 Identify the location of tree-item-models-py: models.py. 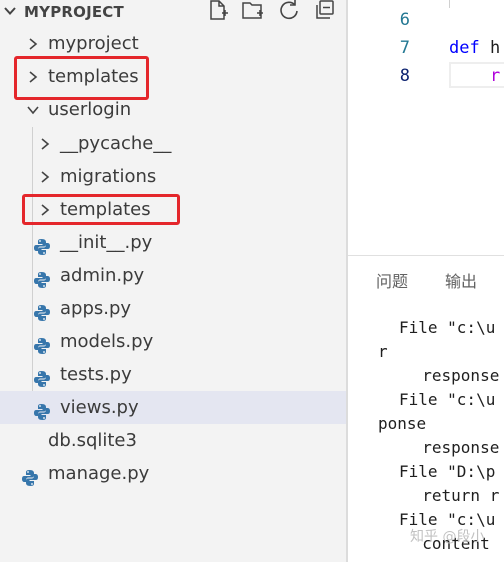
(173, 341).